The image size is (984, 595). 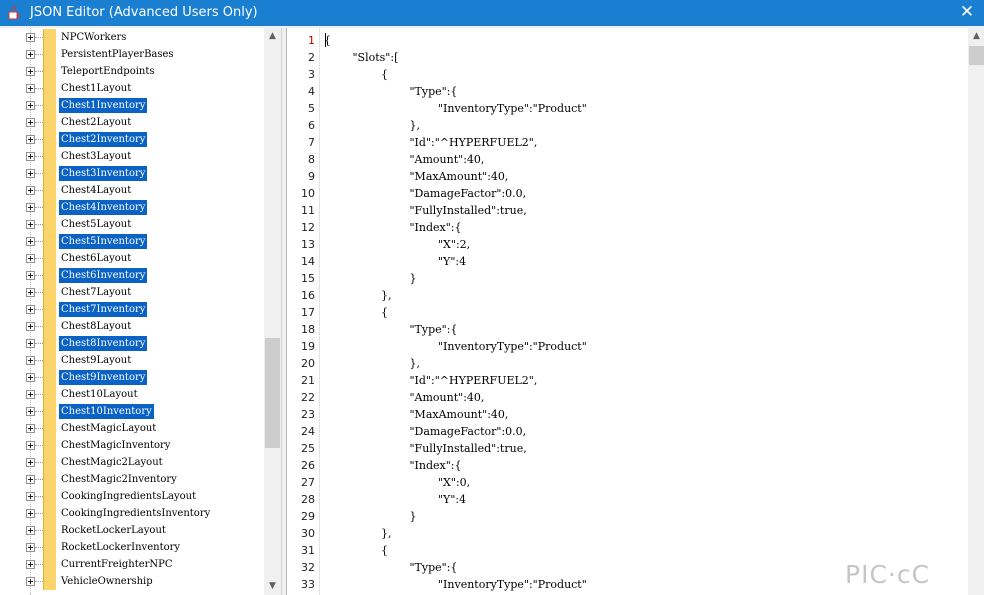 What do you see at coordinates (108, 71) in the screenshot?
I see `tree-node-label: TeleportEndpoints` at bounding box center [108, 71].